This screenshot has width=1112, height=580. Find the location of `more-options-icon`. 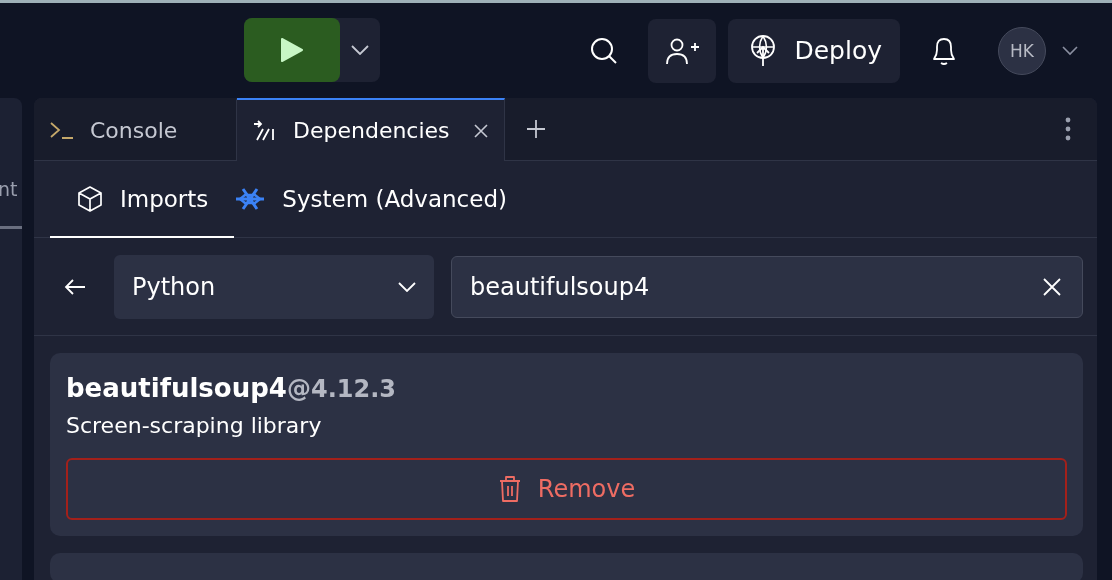

more-options-icon is located at coordinates (1068, 129).